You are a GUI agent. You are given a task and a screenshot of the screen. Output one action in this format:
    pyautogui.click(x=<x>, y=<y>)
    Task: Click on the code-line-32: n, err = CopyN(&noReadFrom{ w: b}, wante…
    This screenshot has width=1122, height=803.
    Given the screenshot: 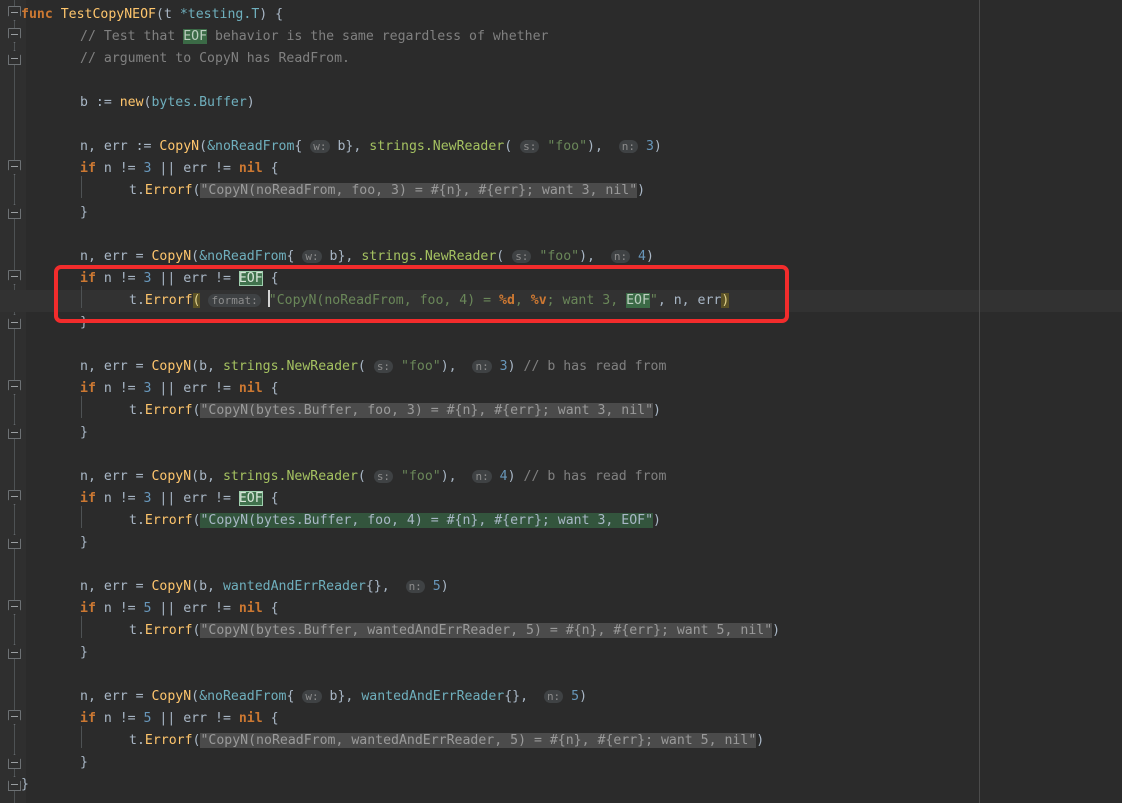 What is the action you would take?
    pyautogui.click(x=333, y=697)
    